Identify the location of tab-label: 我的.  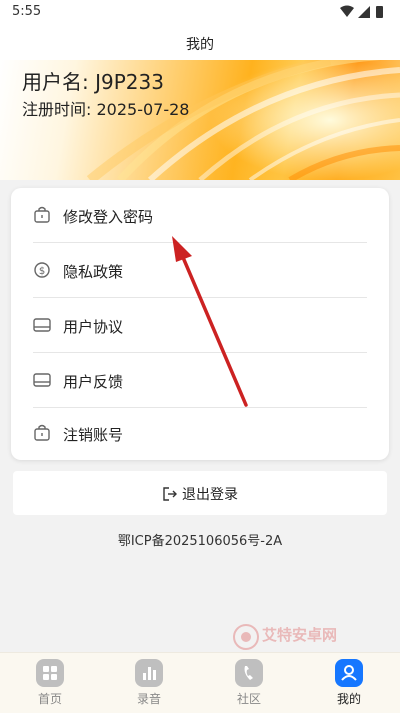
(348, 699).